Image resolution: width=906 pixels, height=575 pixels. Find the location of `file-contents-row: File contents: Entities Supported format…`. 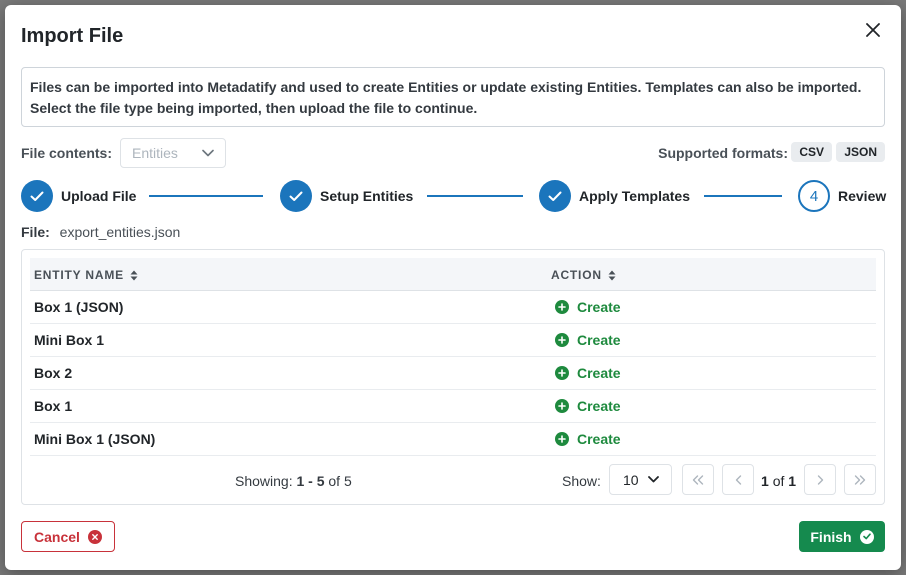

file-contents-row: File contents: Entities Supported format… is located at coordinates (453, 153).